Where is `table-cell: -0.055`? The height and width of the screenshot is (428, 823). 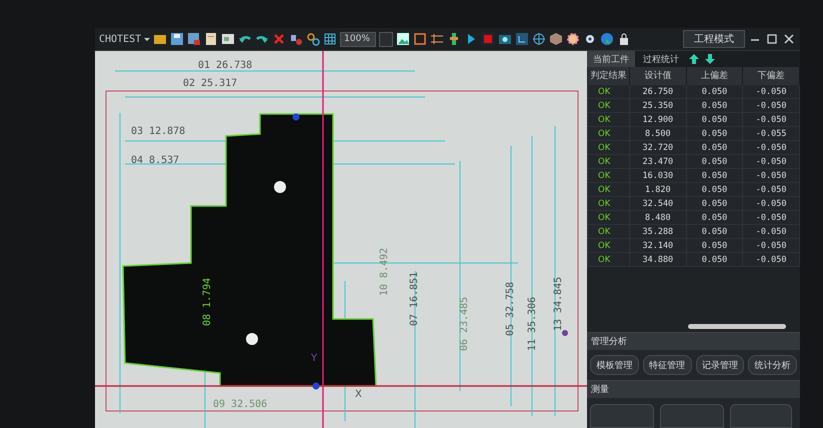
table-cell: -0.055 is located at coordinates (771, 133).